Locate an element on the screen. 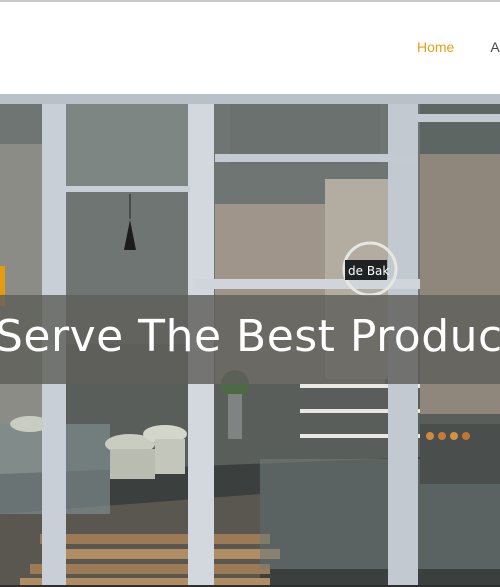 The width and height of the screenshot is (500, 587). nav-item-about: A is located at coordinates (494, 47).